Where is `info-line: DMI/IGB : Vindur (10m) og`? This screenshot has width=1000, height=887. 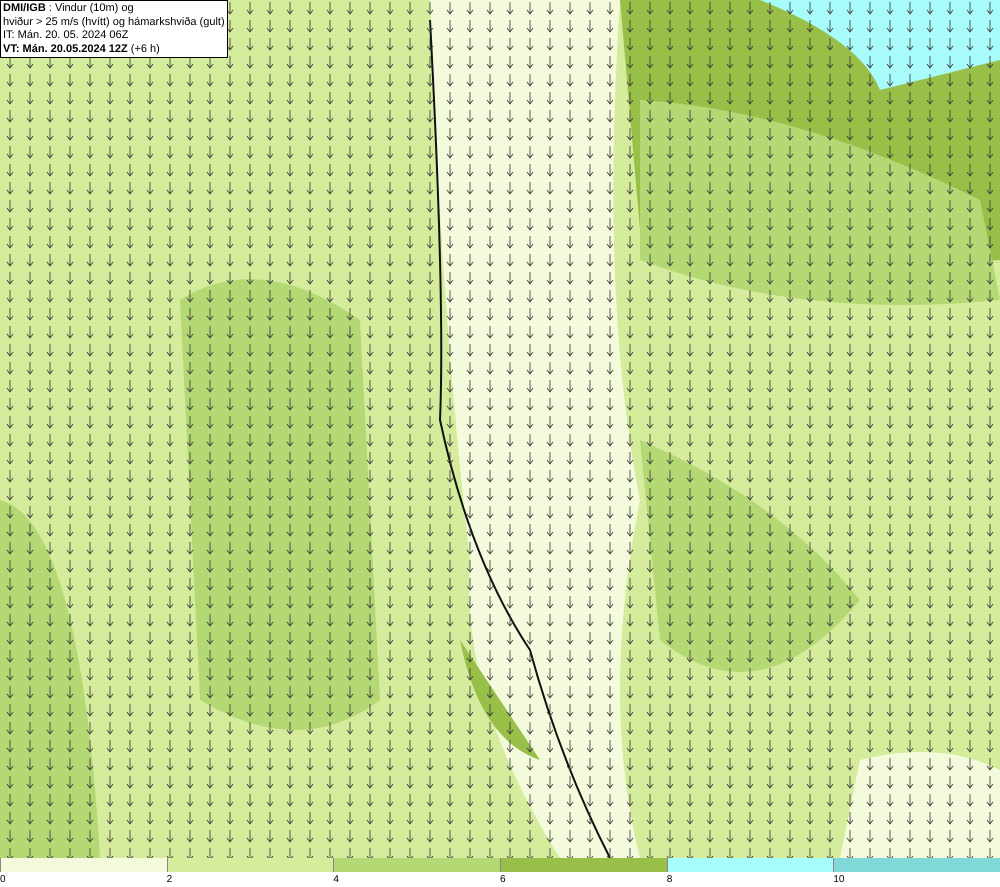
info-line: DMI/IGB : Vindur (10m) og is located at coordinates (69, 9).